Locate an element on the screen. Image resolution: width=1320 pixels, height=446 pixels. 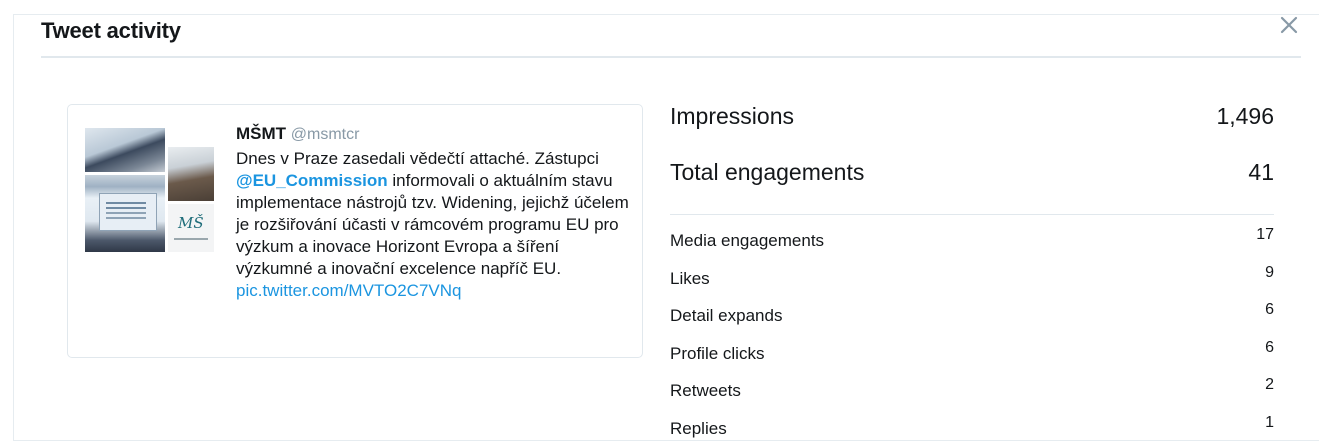
metric-label: Media engagements is located at coordinates (747, 240).